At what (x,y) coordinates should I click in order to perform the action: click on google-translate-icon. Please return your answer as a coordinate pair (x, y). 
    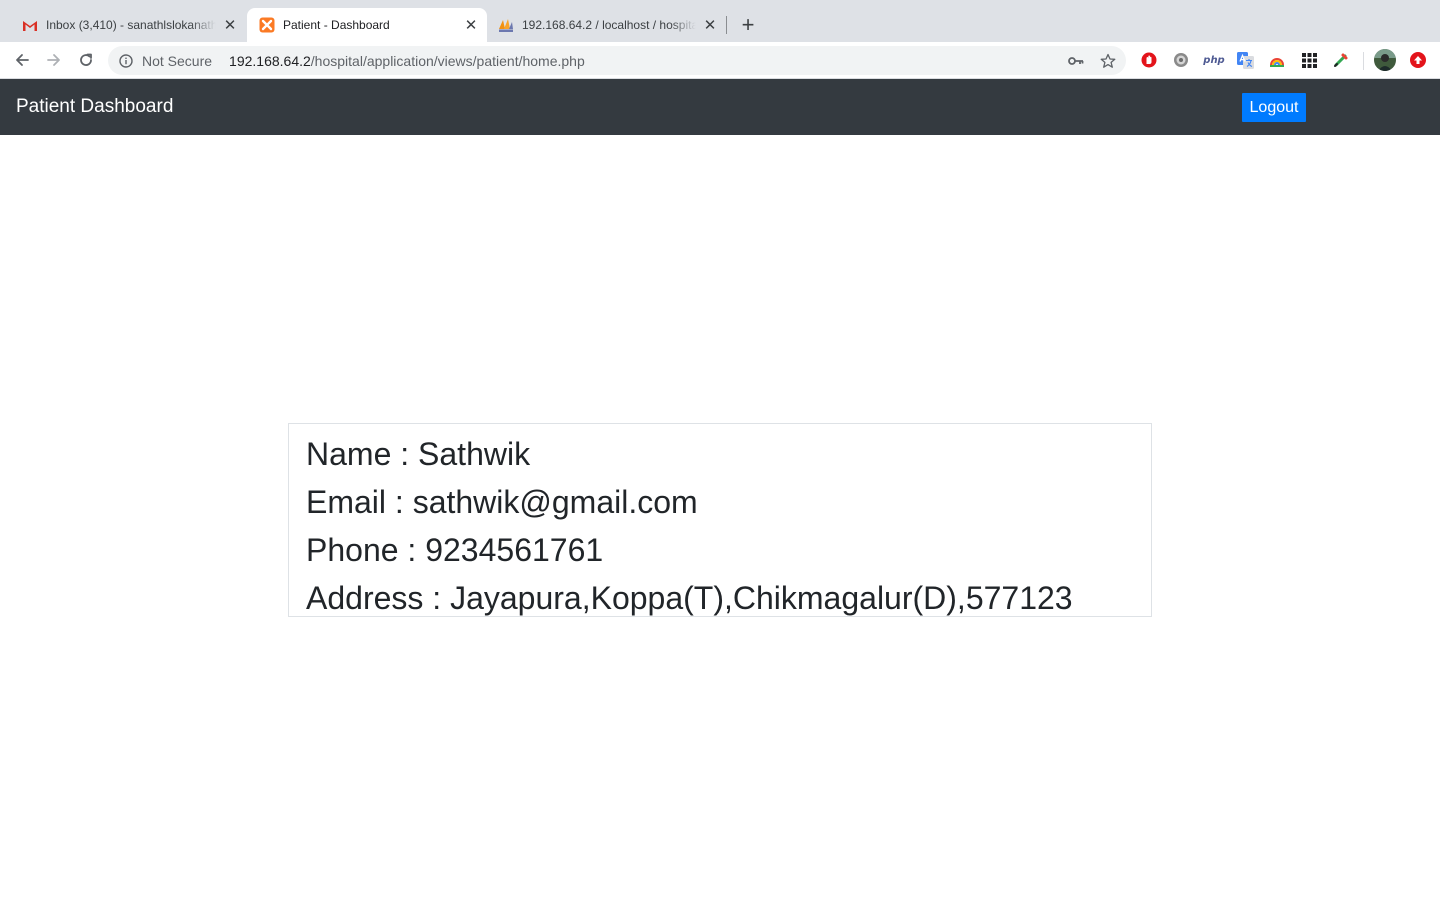
    Looking at the image, I should click on (1245, 60).